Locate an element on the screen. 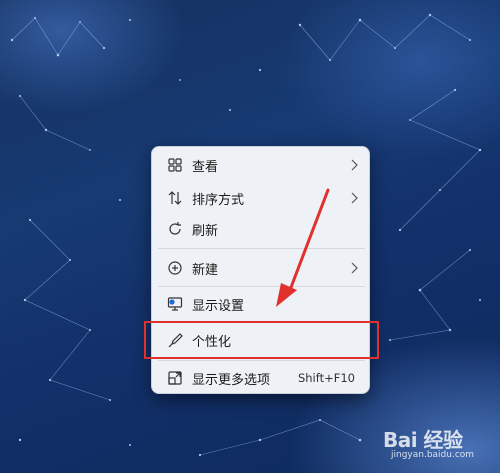 This screenshot has width=500, height=473. watermark-text: Bai 经验 is located at coordinates (423, 440).